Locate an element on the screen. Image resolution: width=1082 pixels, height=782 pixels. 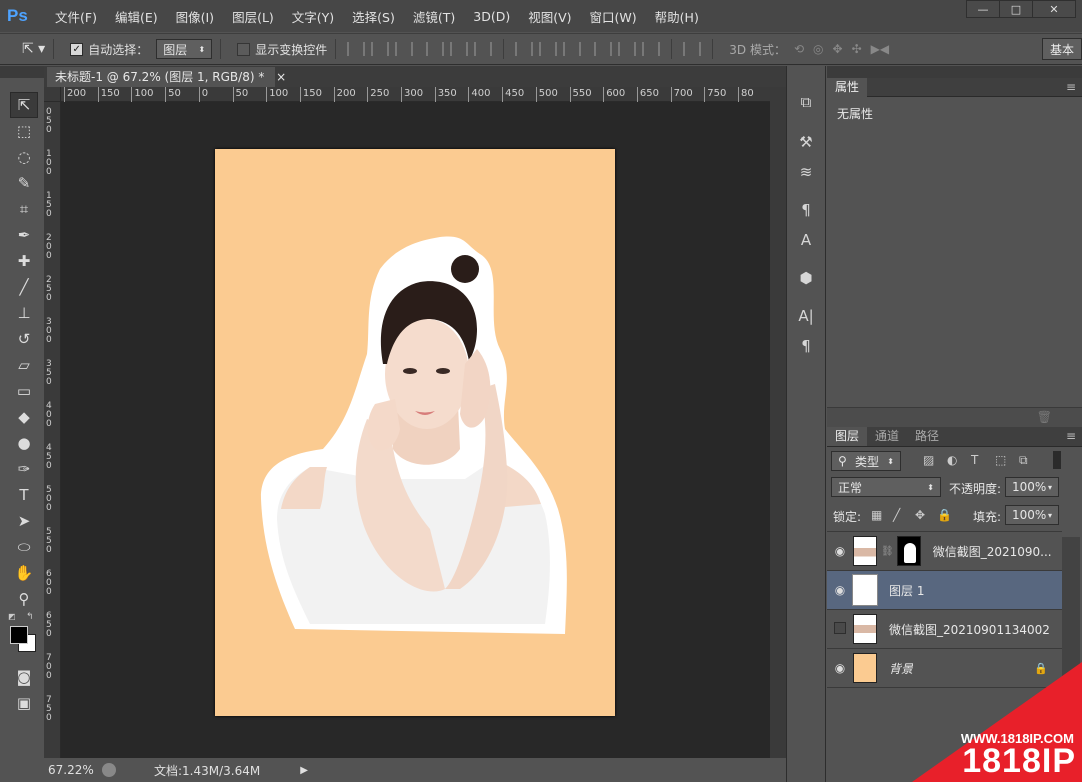
filter-adjust-icon: ◐ is located at coordinates (952, 460).